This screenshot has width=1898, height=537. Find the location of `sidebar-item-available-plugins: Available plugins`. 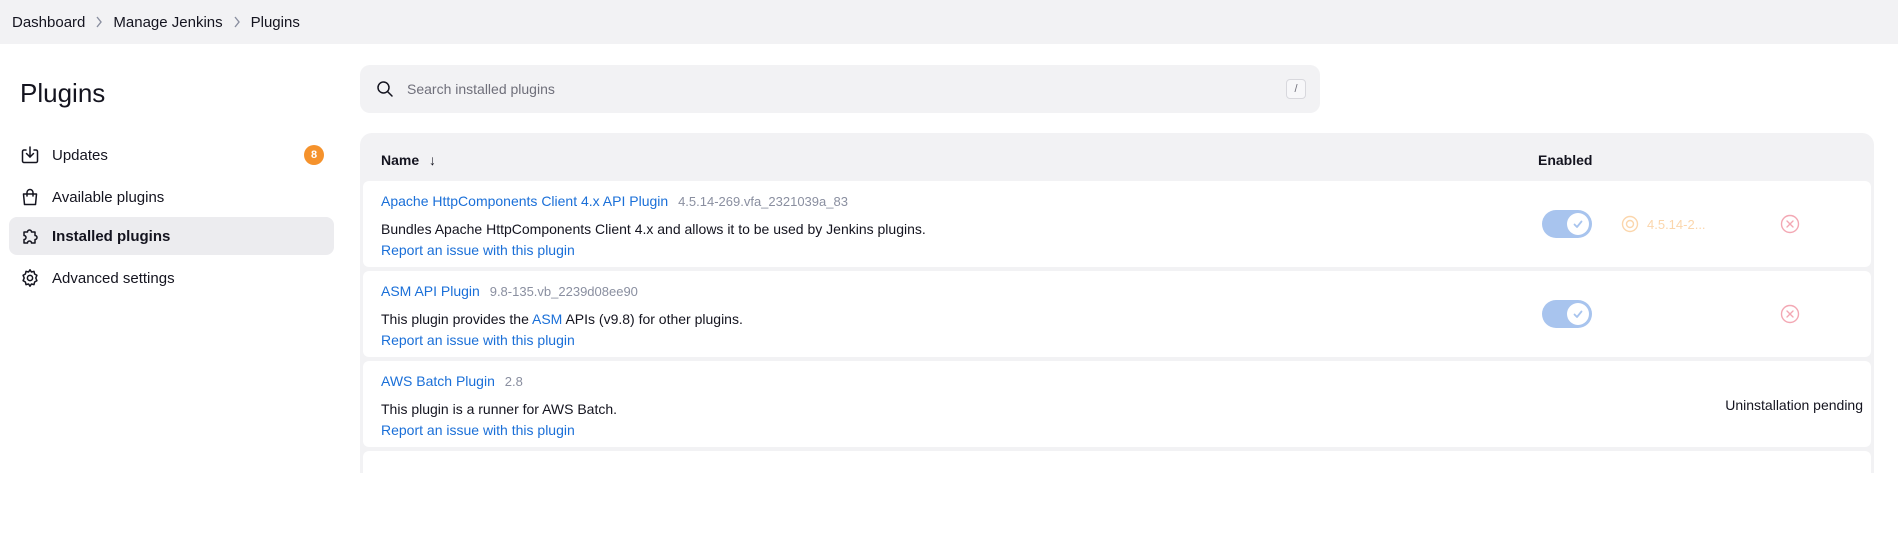

sidebar-item-available-plugins: Available plugins is located at coordinates (171, 197).